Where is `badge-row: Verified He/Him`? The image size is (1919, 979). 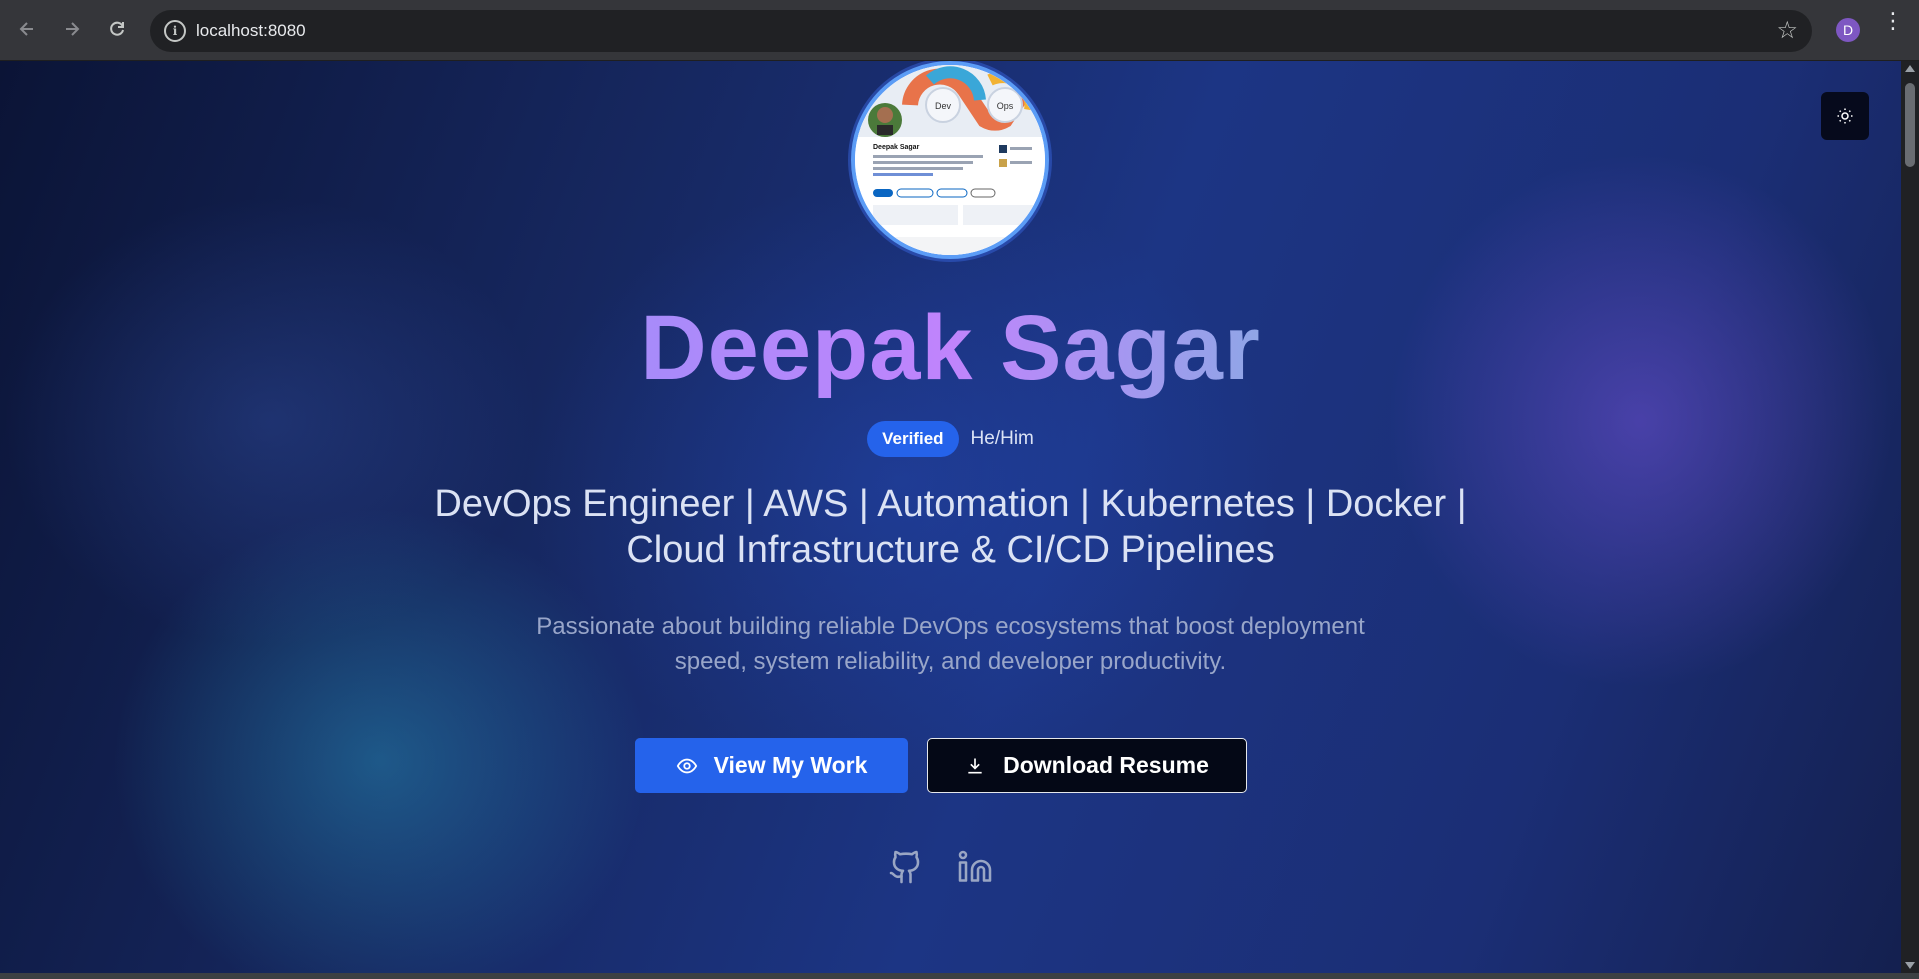 badge-row: Verified He/Him is located at coordinates (950, 439).